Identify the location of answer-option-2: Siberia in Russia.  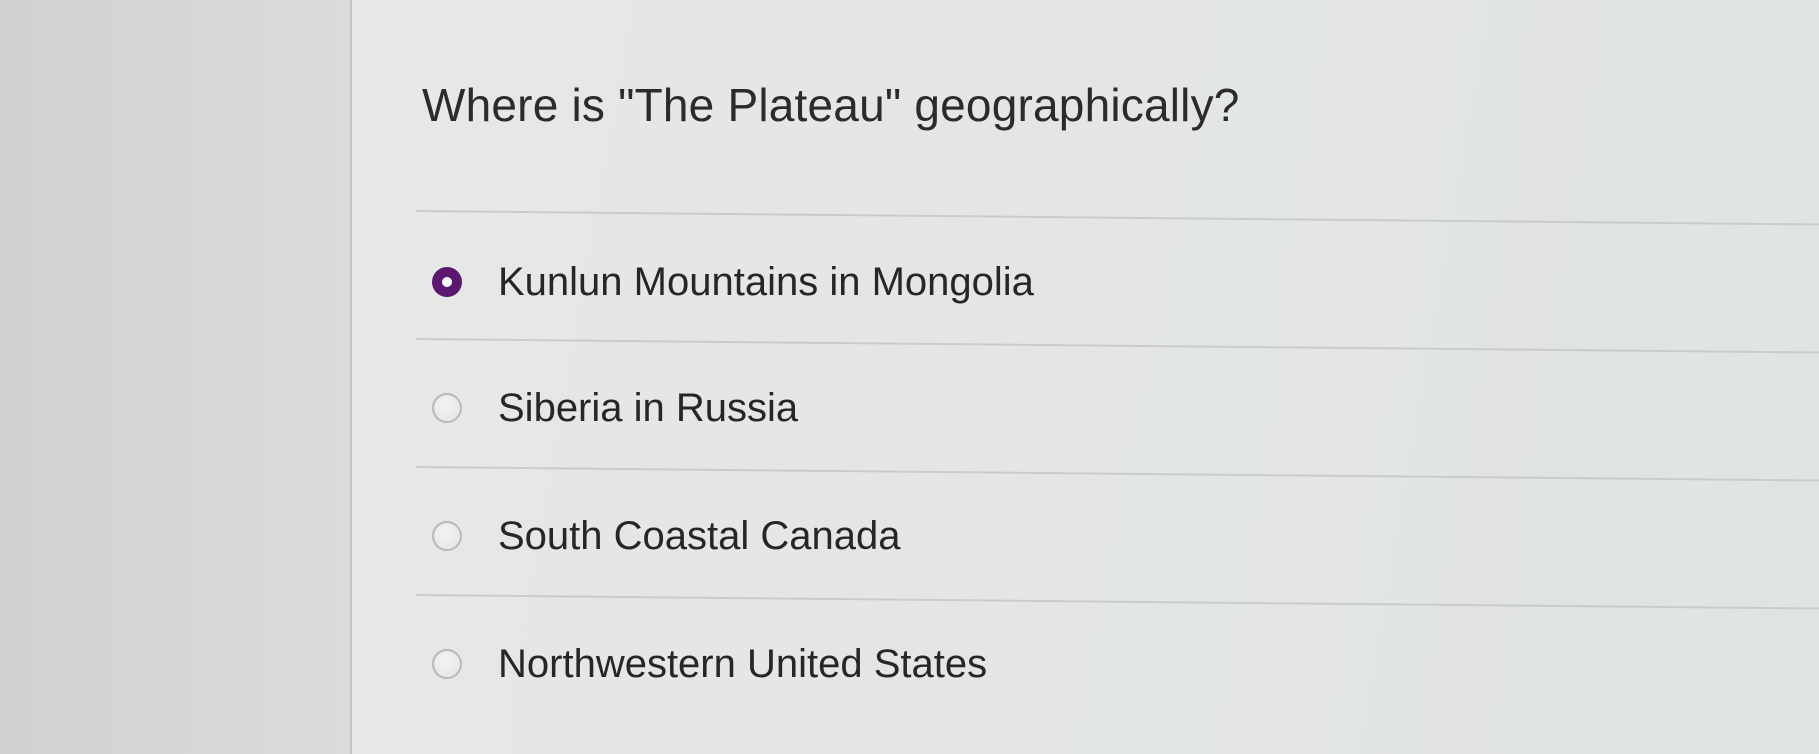
(615, 408).